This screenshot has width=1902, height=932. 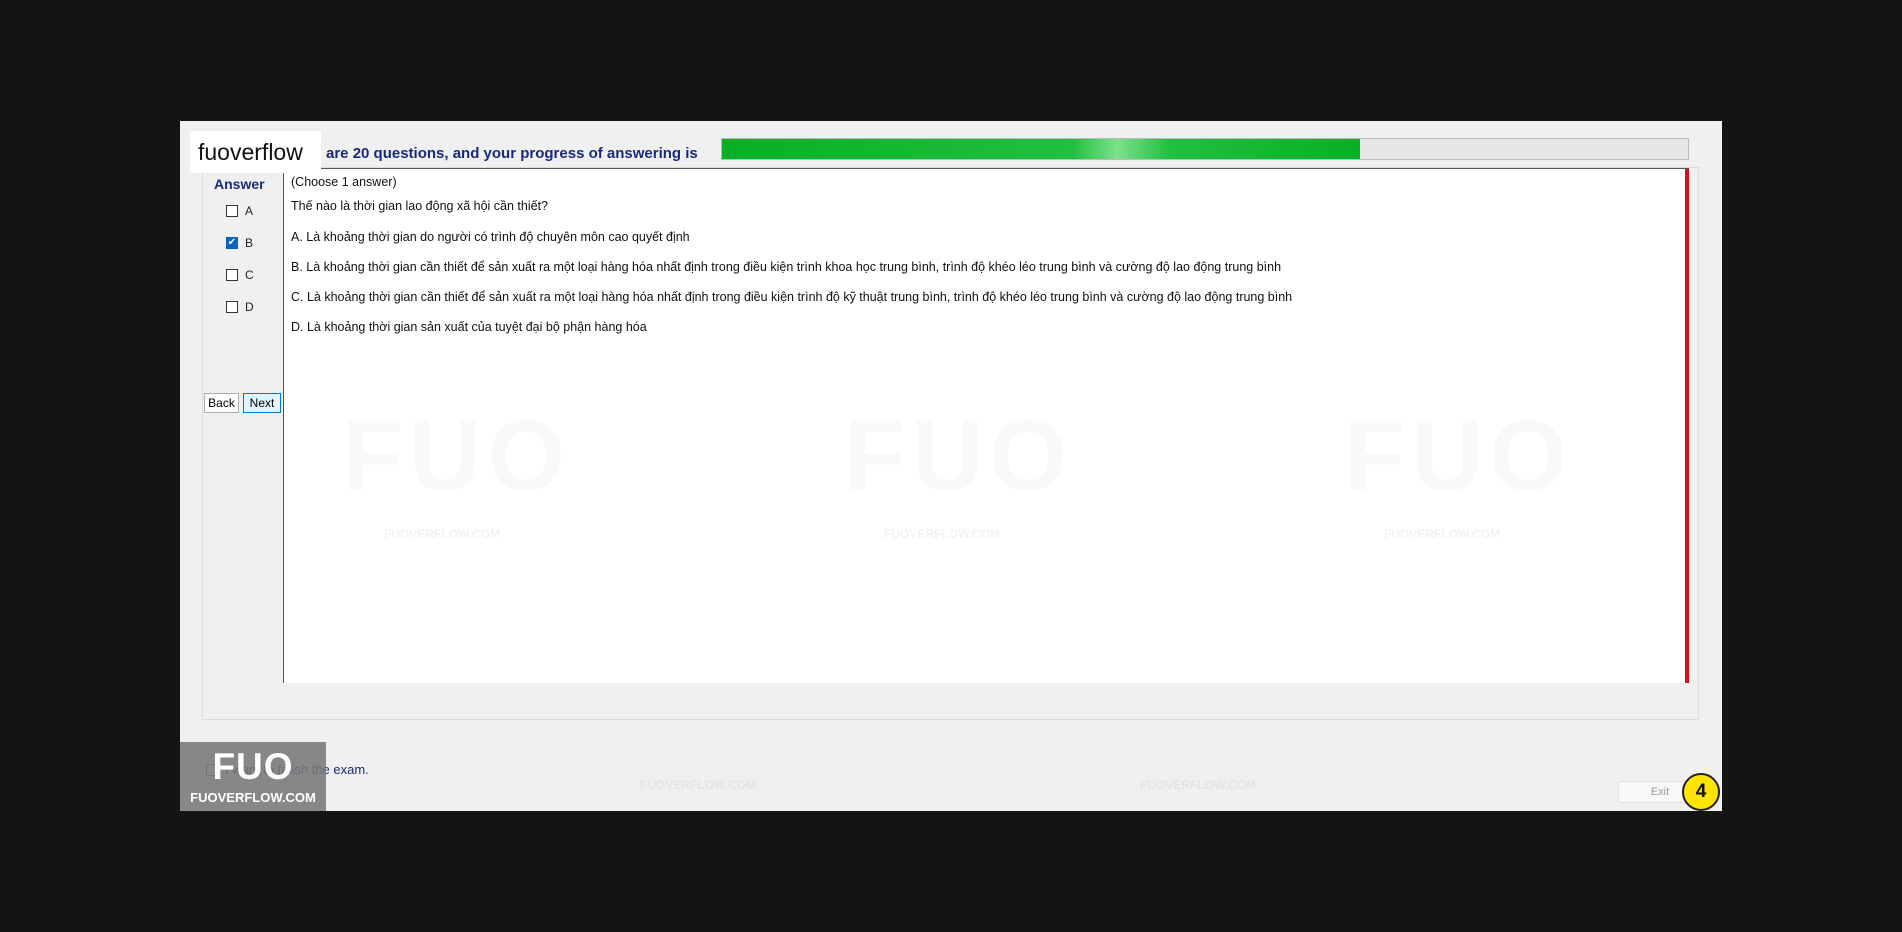 What do you see at coordinates (253, 797) in the screenshot?
I see `logo-text: FUOVERFLOW.COM` at bounding box center [253, 797].